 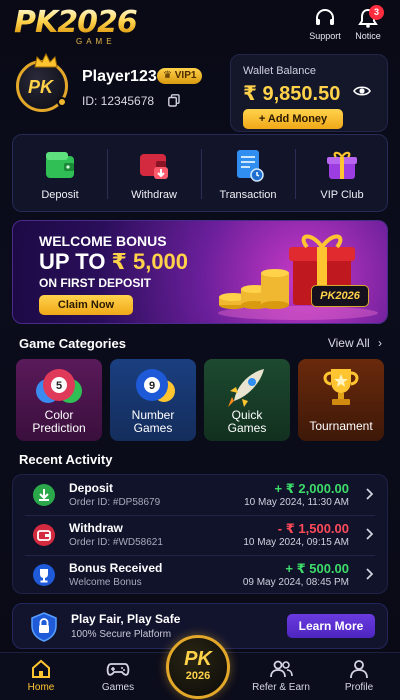 I want to click on transaction-action: Transaction, so click(x=248, y=174).